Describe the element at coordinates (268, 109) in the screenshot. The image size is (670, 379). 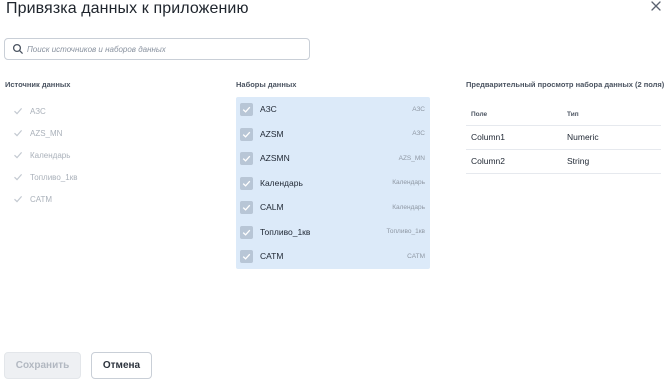
I see `dataset-name: АЗС` at that location.